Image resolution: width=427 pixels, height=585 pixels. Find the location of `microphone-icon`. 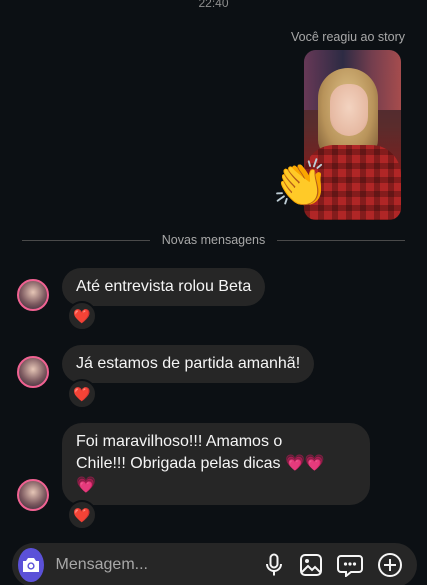

microphone-icon is located at coordinates (273, 564).